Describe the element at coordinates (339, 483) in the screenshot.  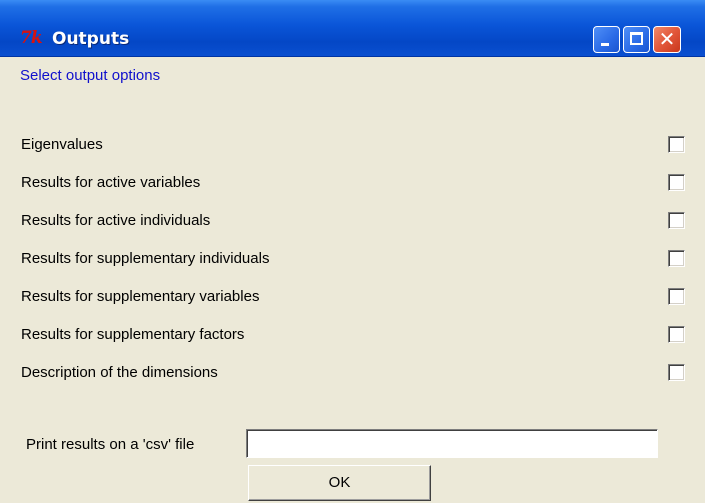
I see `ok-button: OK` at that location.